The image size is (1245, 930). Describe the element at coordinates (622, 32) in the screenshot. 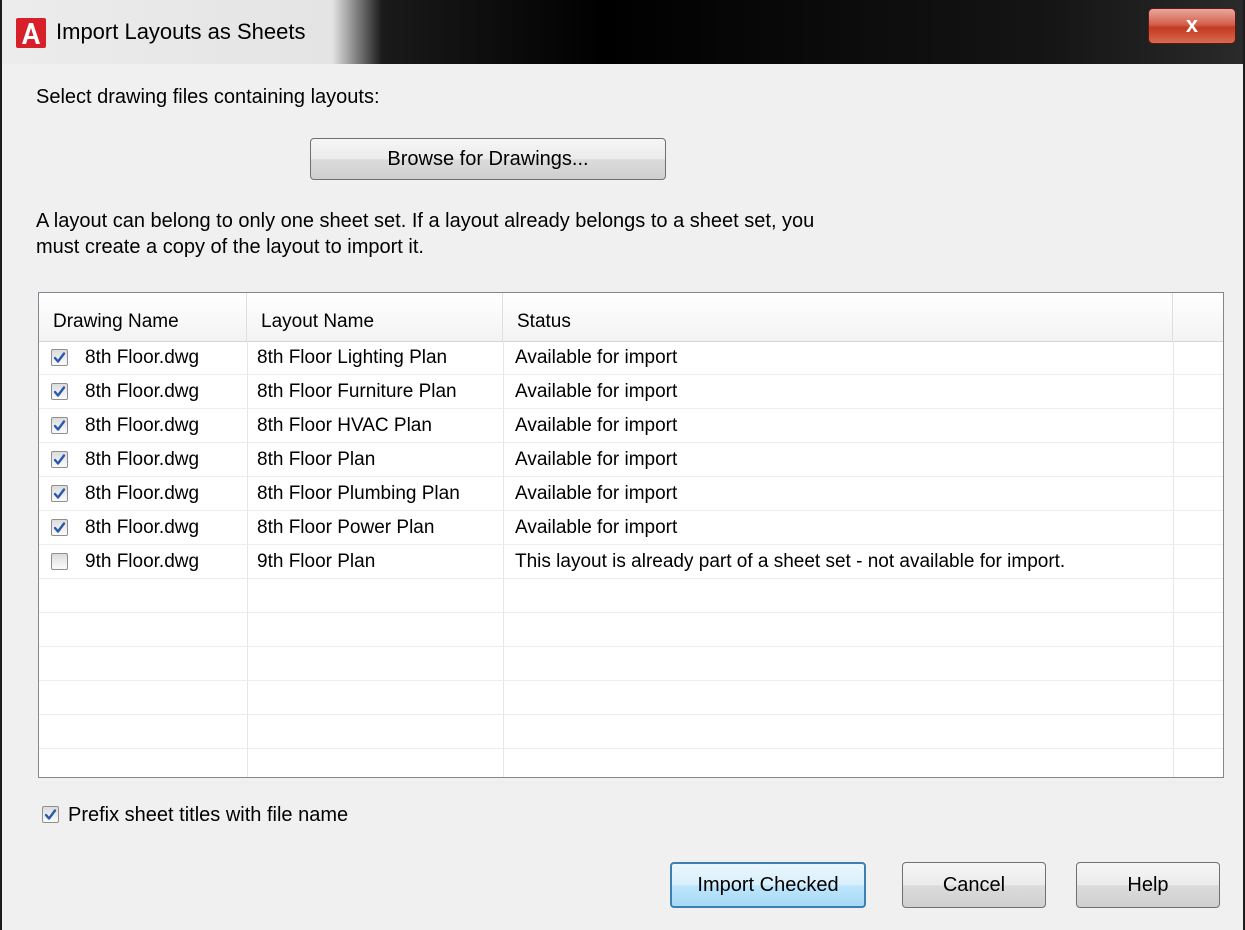

I see `title-bar: Import Layouts as Sheets x` at that location.